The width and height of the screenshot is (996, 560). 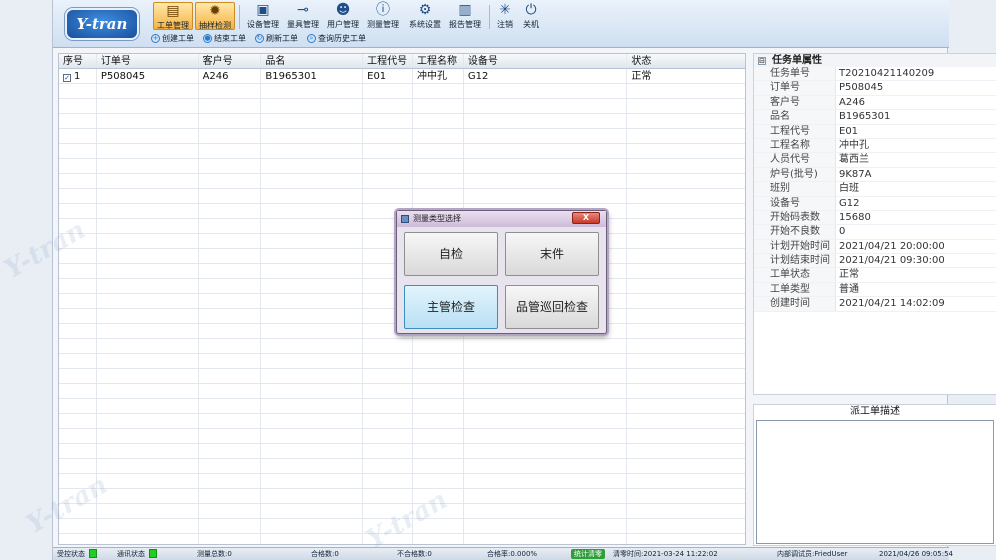 What do you see at coordinates (875, 232) in the screenshot?
I see `property-row: 开始不良数 0` at bounding box center [875, 232].